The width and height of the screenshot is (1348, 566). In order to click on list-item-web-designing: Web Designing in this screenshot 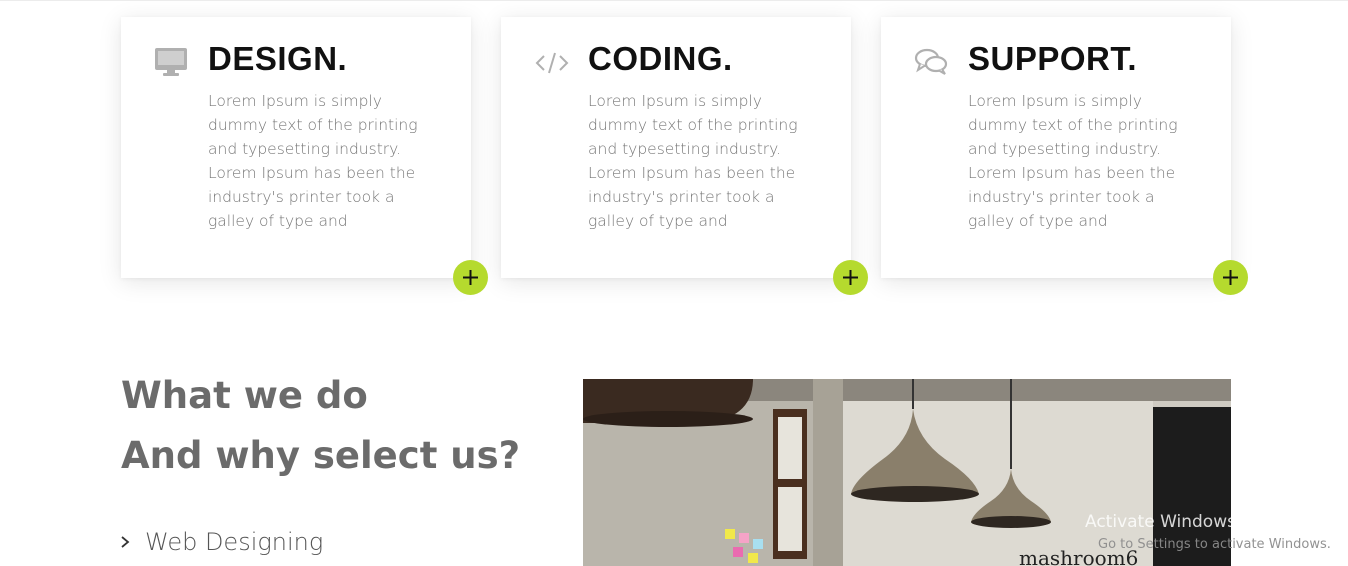, I will do `click(220, 542)`.